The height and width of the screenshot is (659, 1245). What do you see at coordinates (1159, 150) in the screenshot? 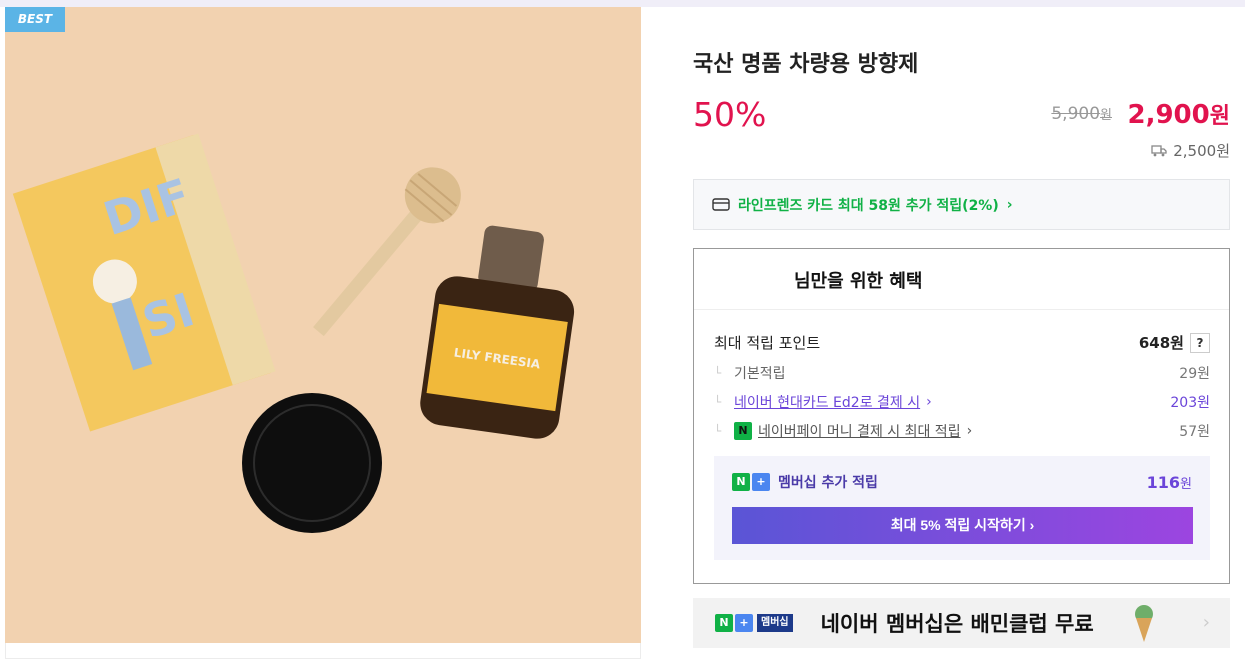
I see `truck-icon` at bounding box center [1159, 150].